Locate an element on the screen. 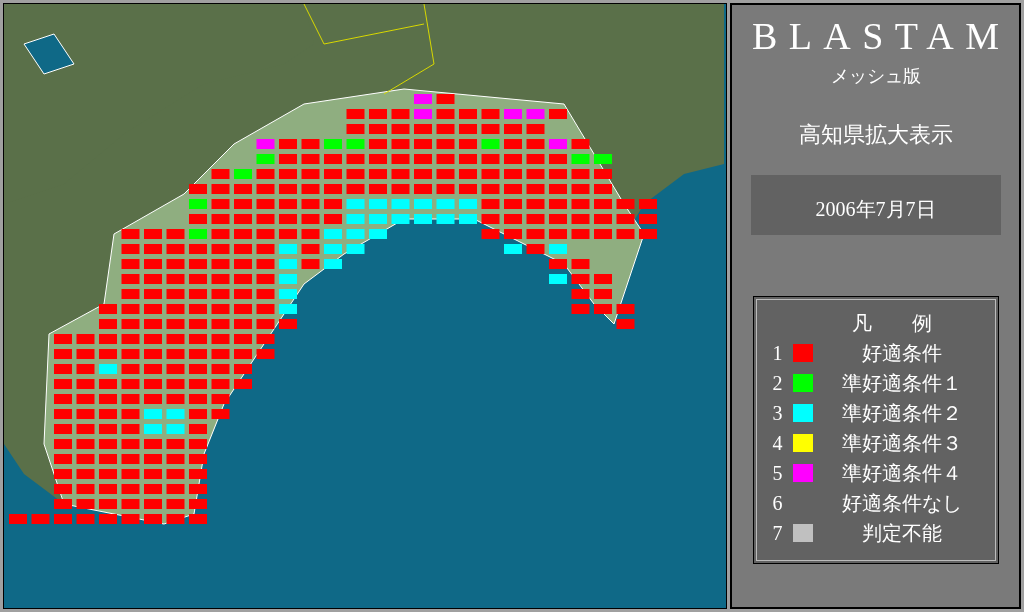  legend-label: 判定不能 is located at coordinates (901, 533).